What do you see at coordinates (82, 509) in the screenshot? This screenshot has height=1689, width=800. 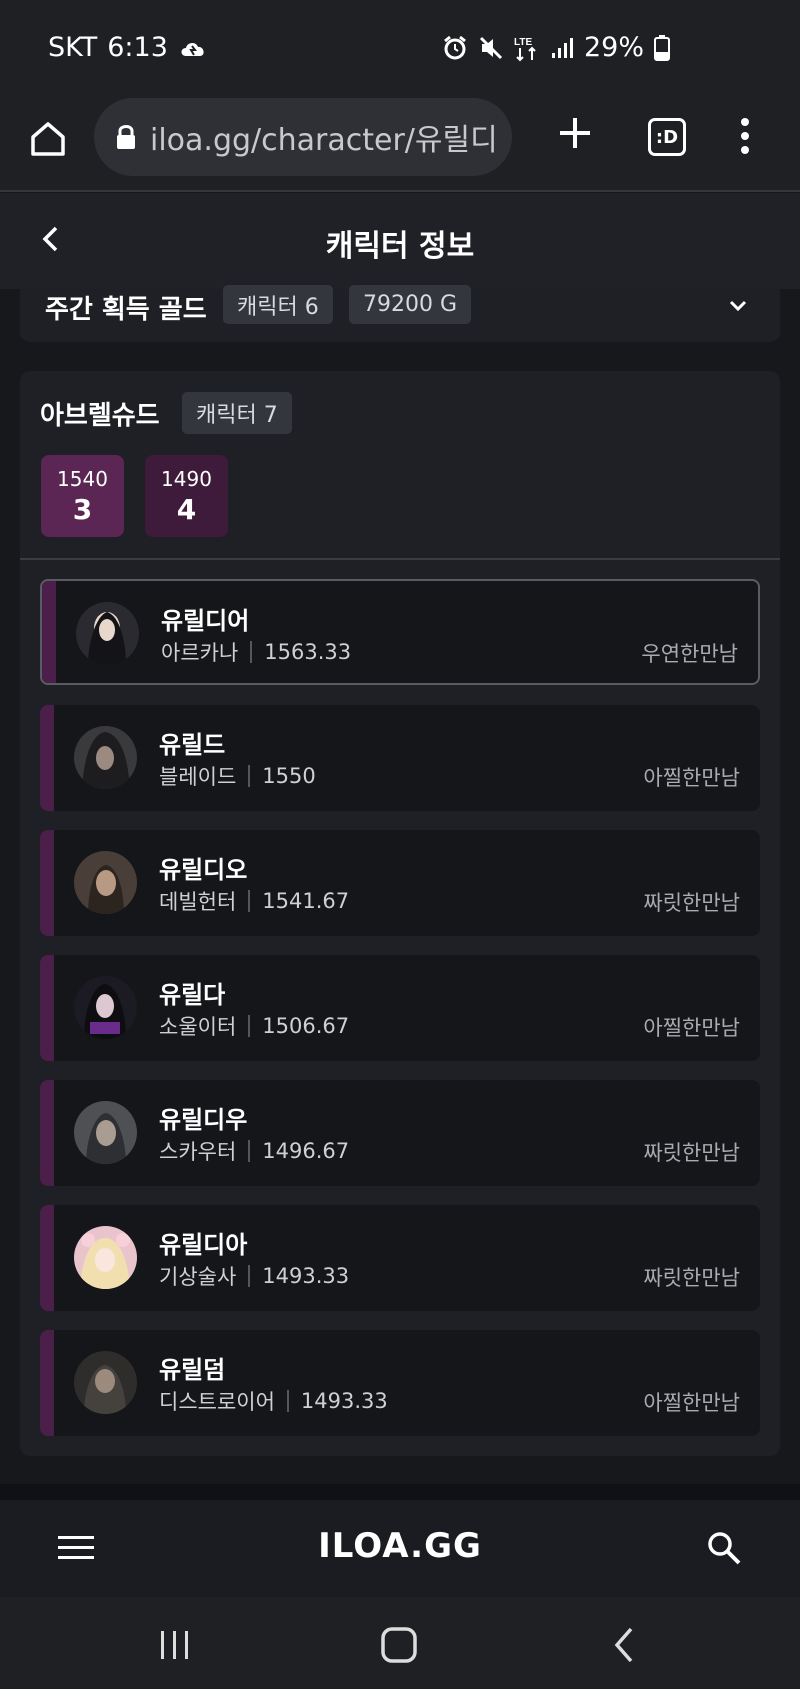 I see `level-group-count: 3` at bounding box center [82, 509].